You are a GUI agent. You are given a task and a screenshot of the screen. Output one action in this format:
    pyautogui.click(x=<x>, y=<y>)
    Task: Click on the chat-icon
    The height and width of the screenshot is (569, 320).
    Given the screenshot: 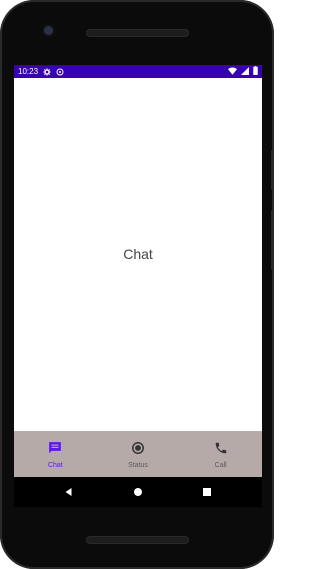 What is the action you would take?
    pyautogui.click(x=55, y=450)
    